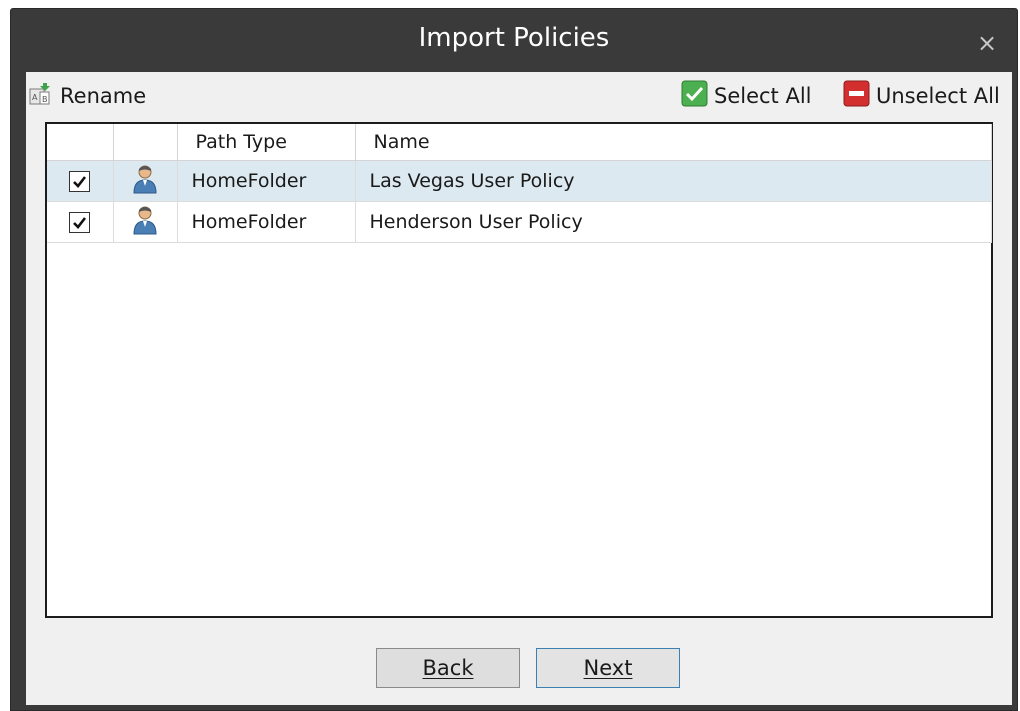  I want to click on column-header-checkbox, so click(80, 142).